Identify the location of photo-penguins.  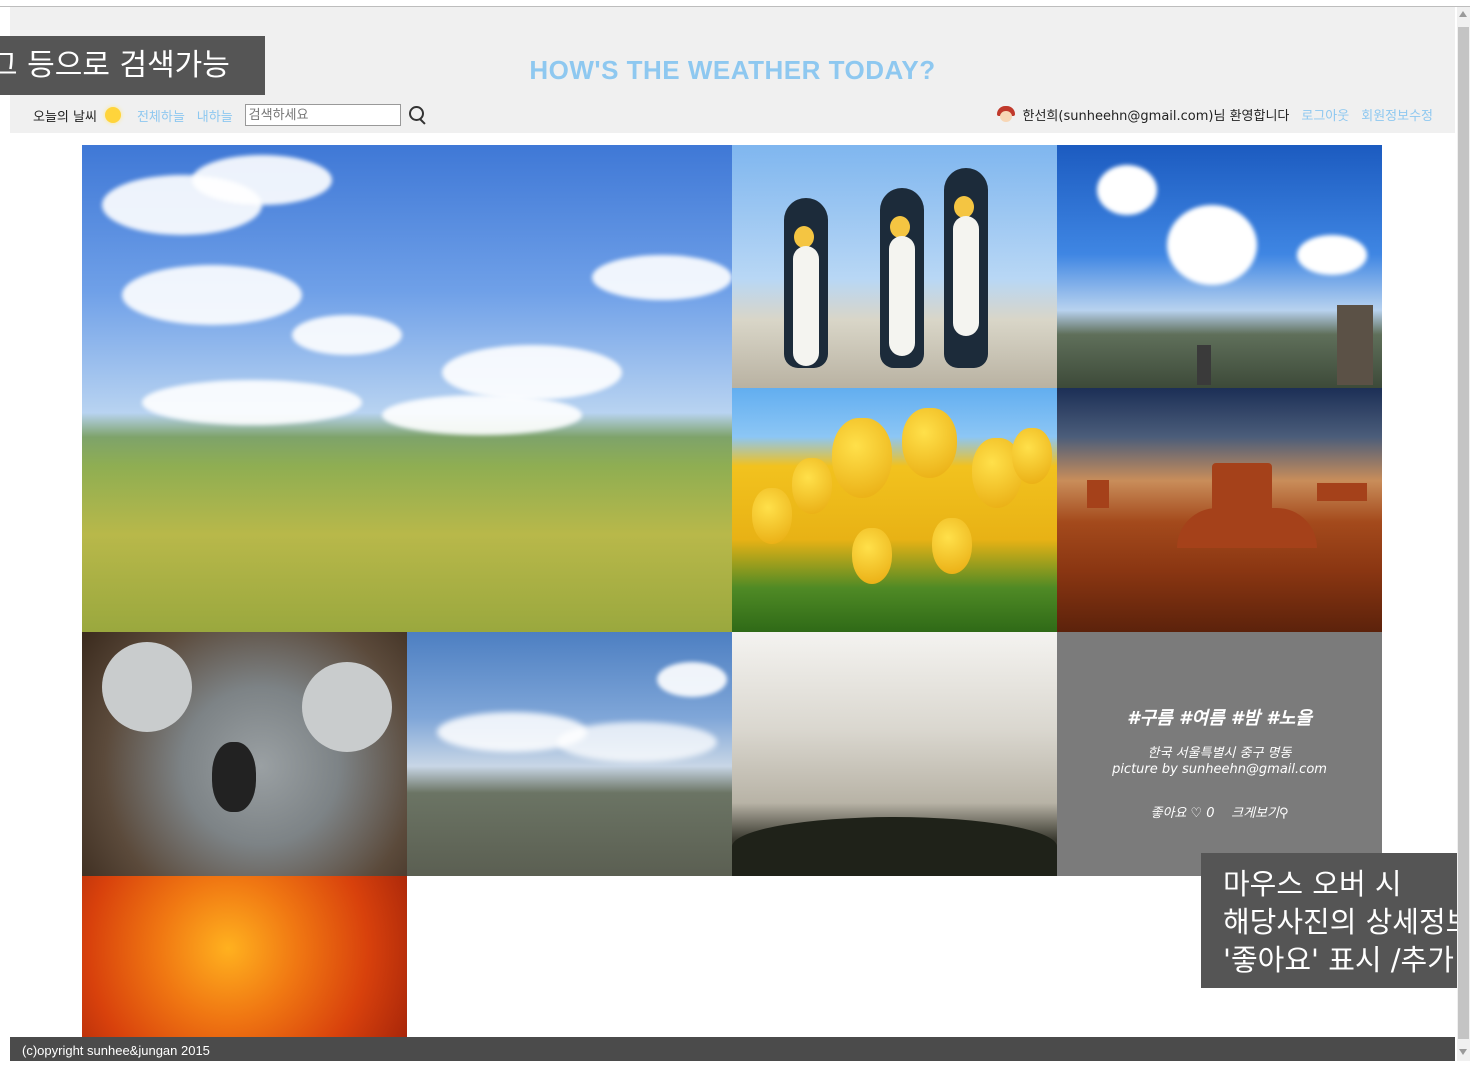
(894, 266).